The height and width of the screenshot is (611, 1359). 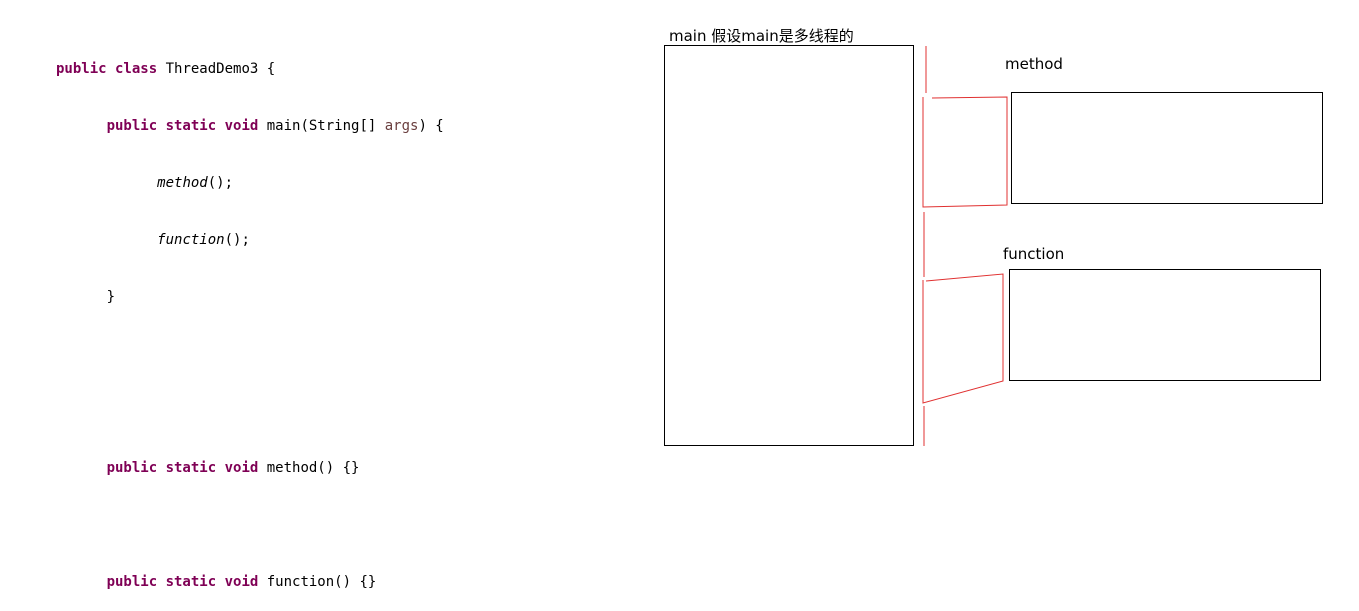 What do you see at coordinates (965, 246) in the screenshot?
I see `thread-lines` at bounding box center [965, 246].